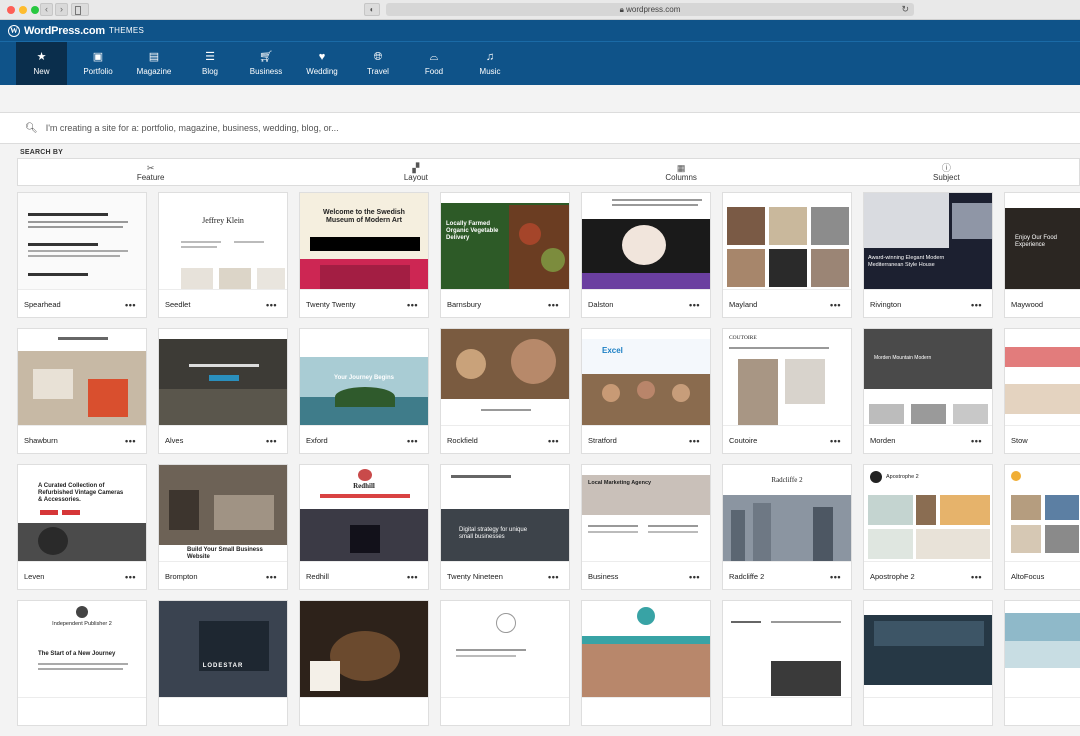 This screenshot has width=1080, height=736. I want to click on brand-name: WordPress.com, so click(64, 31).